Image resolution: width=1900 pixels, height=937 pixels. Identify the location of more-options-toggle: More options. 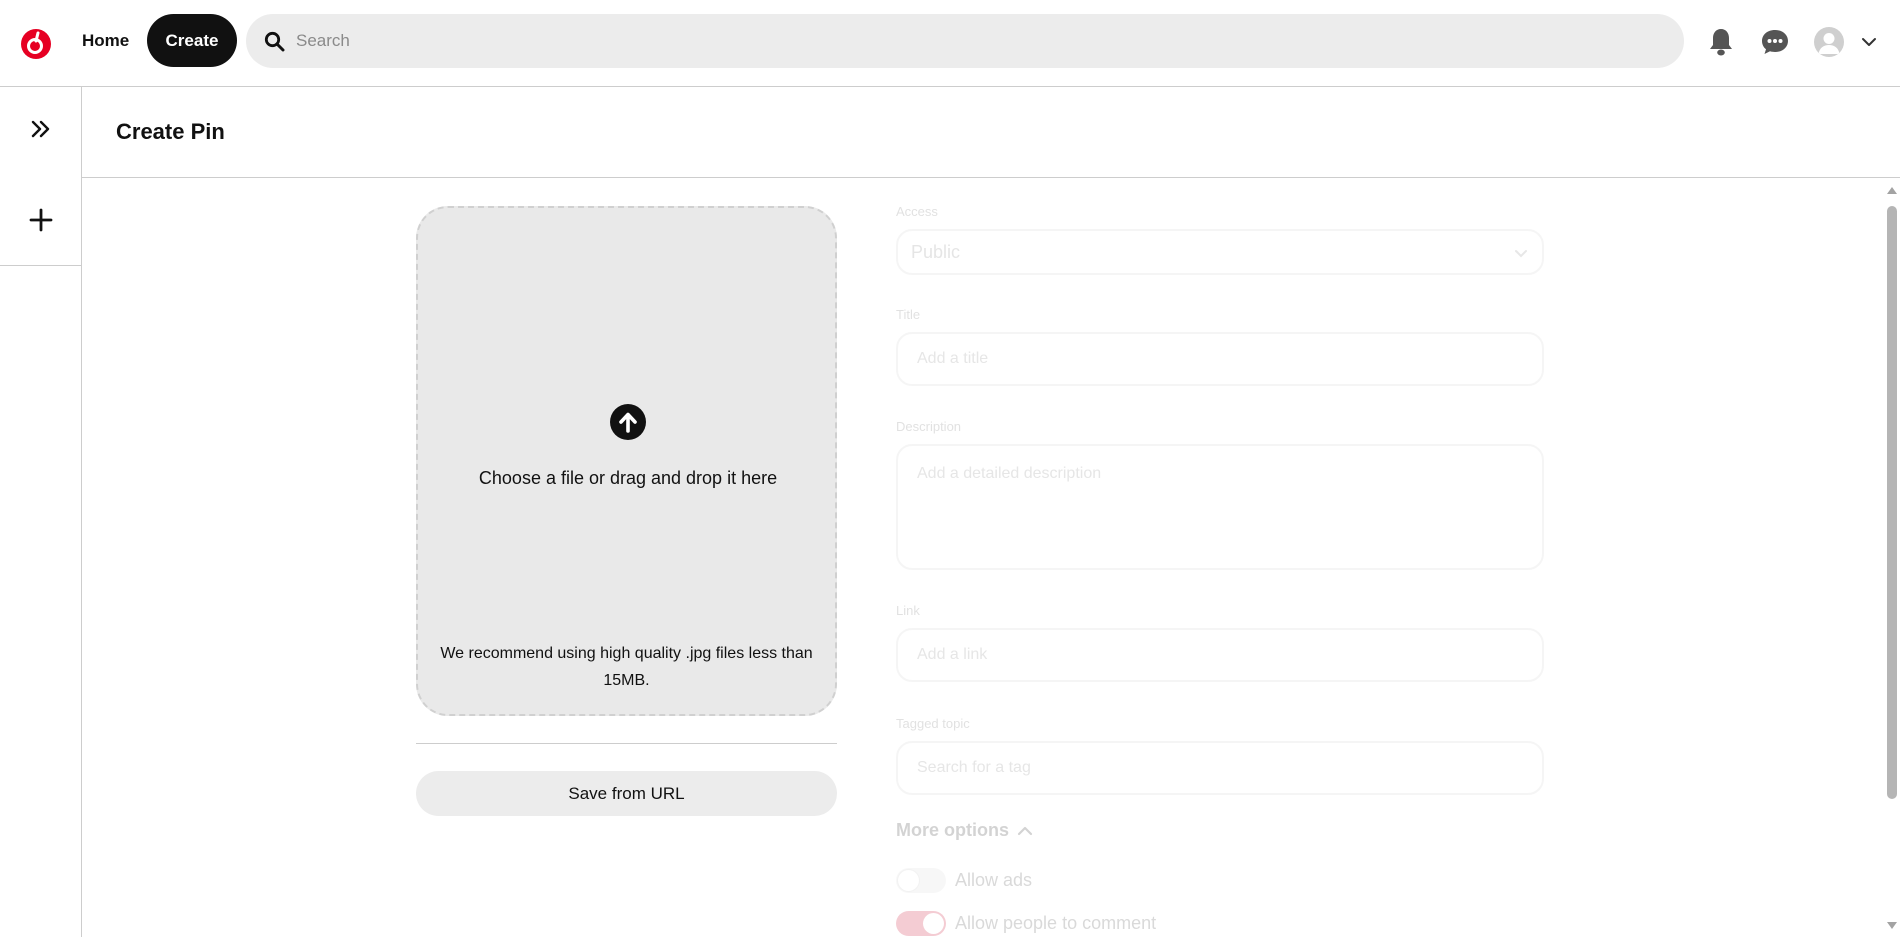
(964, 830).